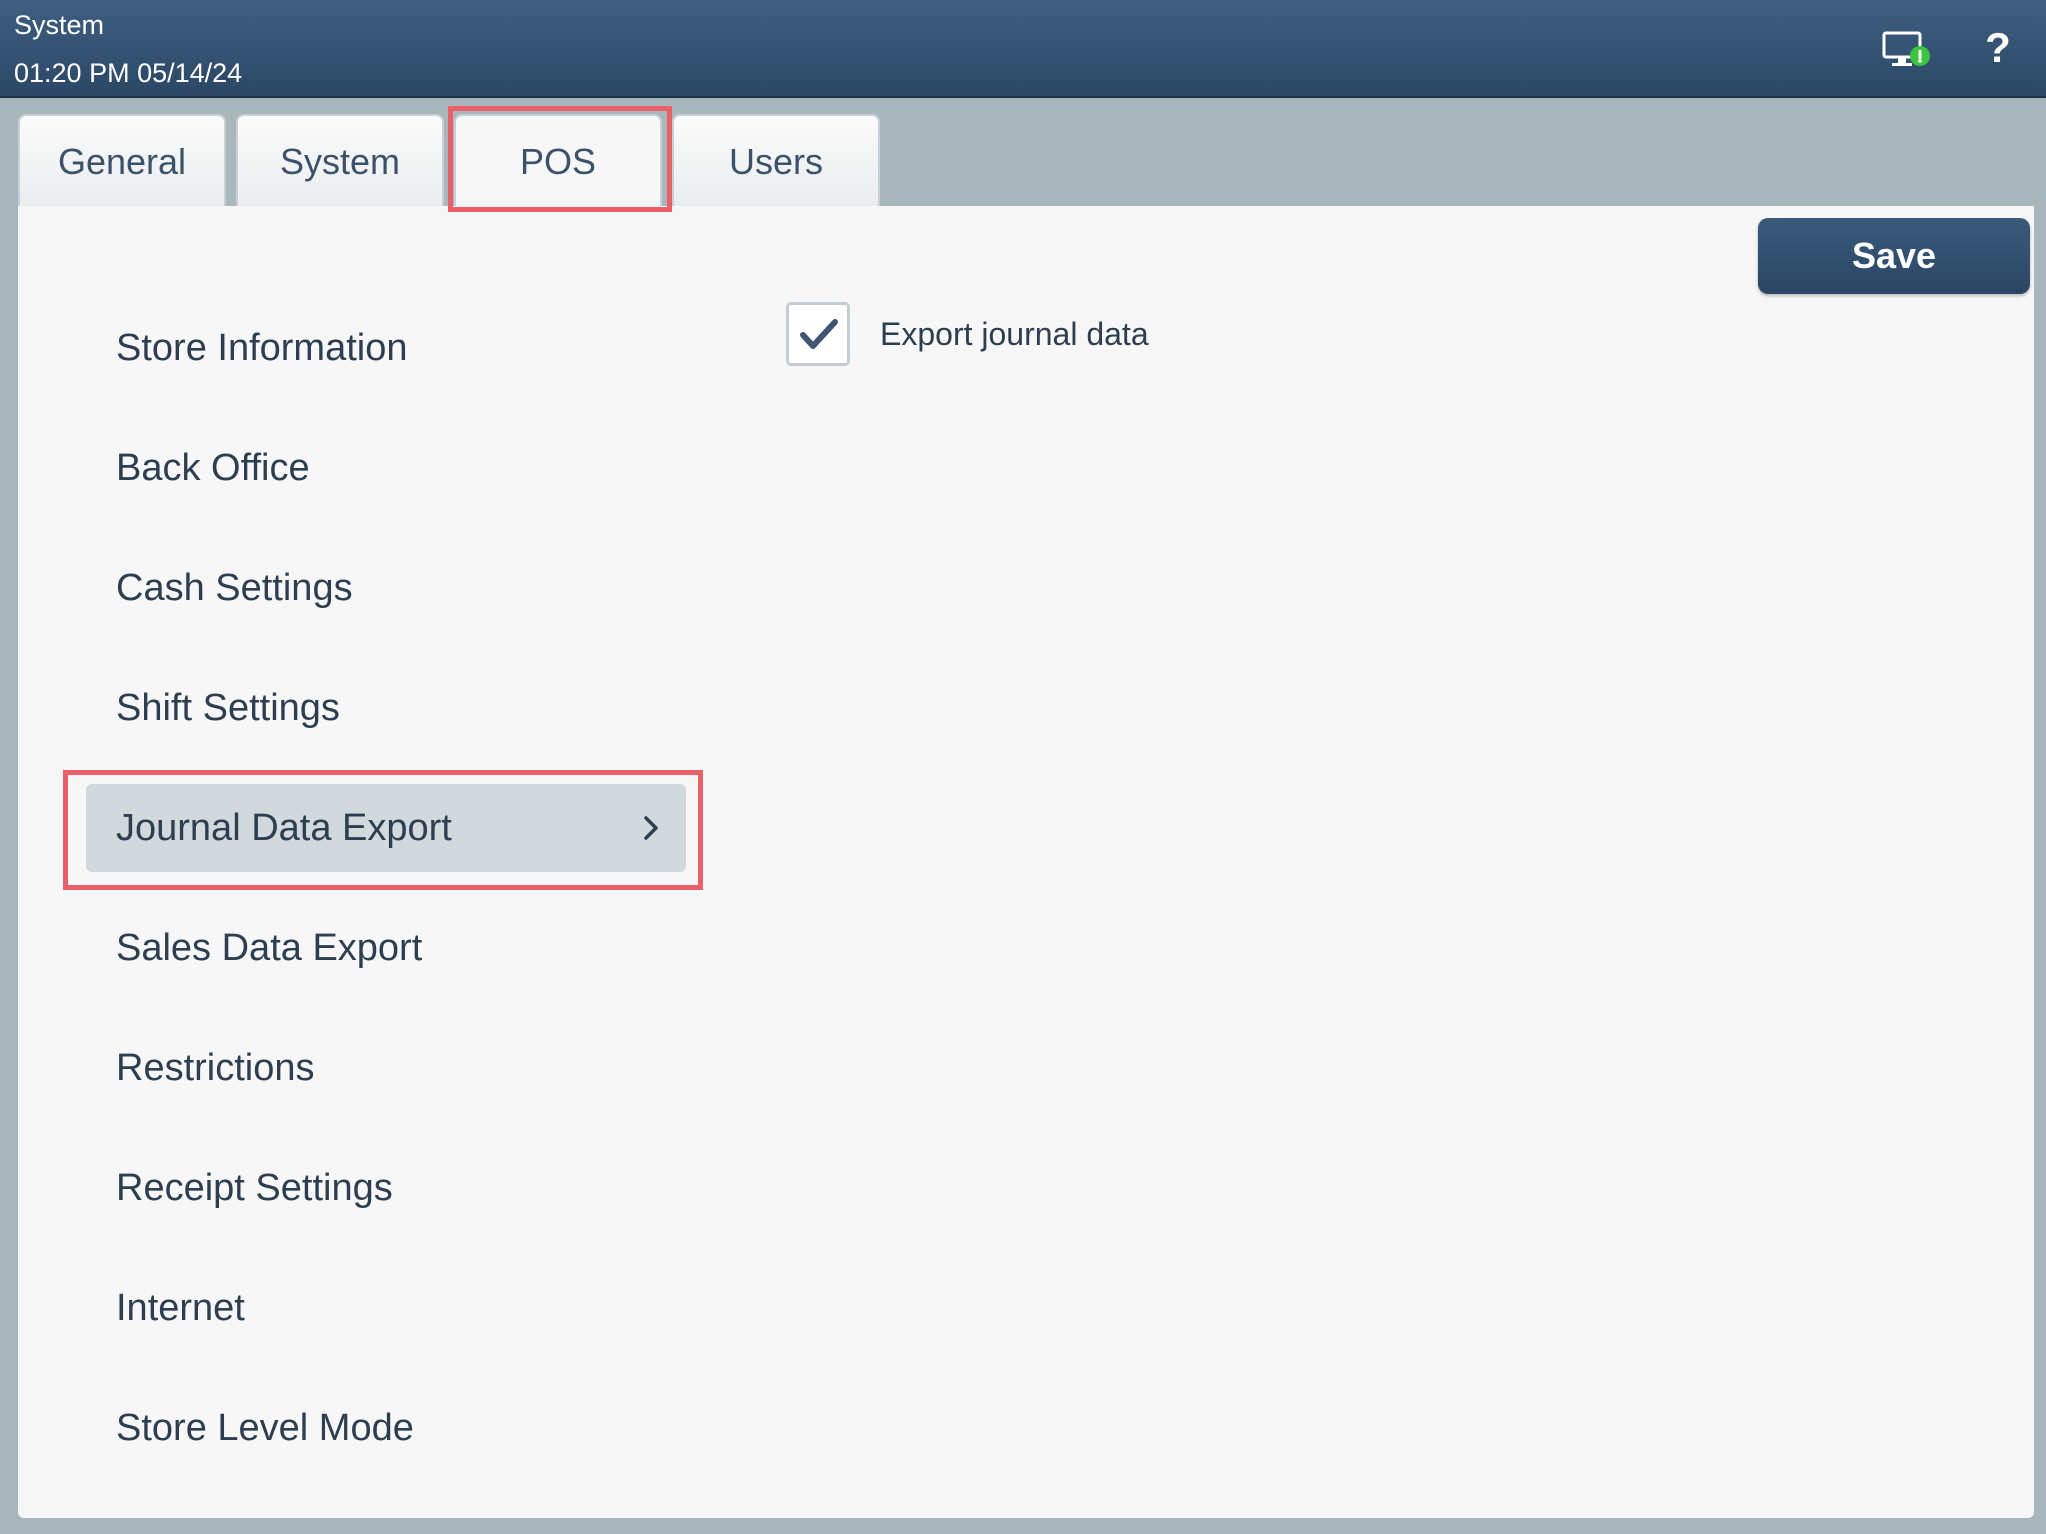 The image size is (2046, 1534). I want to click on help-icon: ?, so click(1998, 48).